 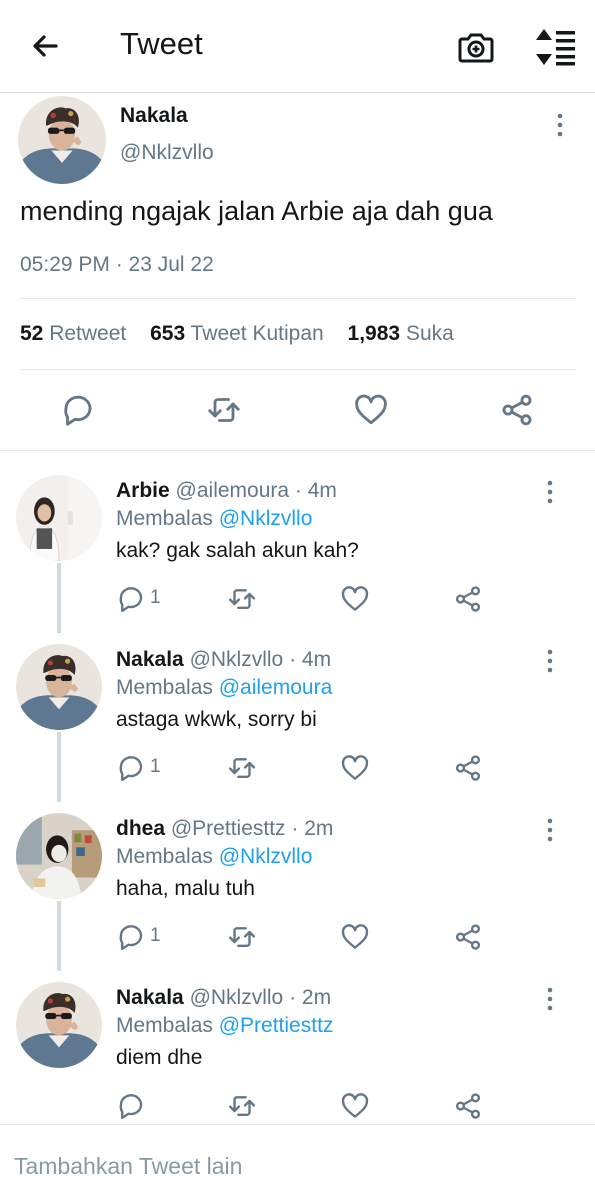 I want to click on top-app-bar: Tweet, so click(x=297, y=46).